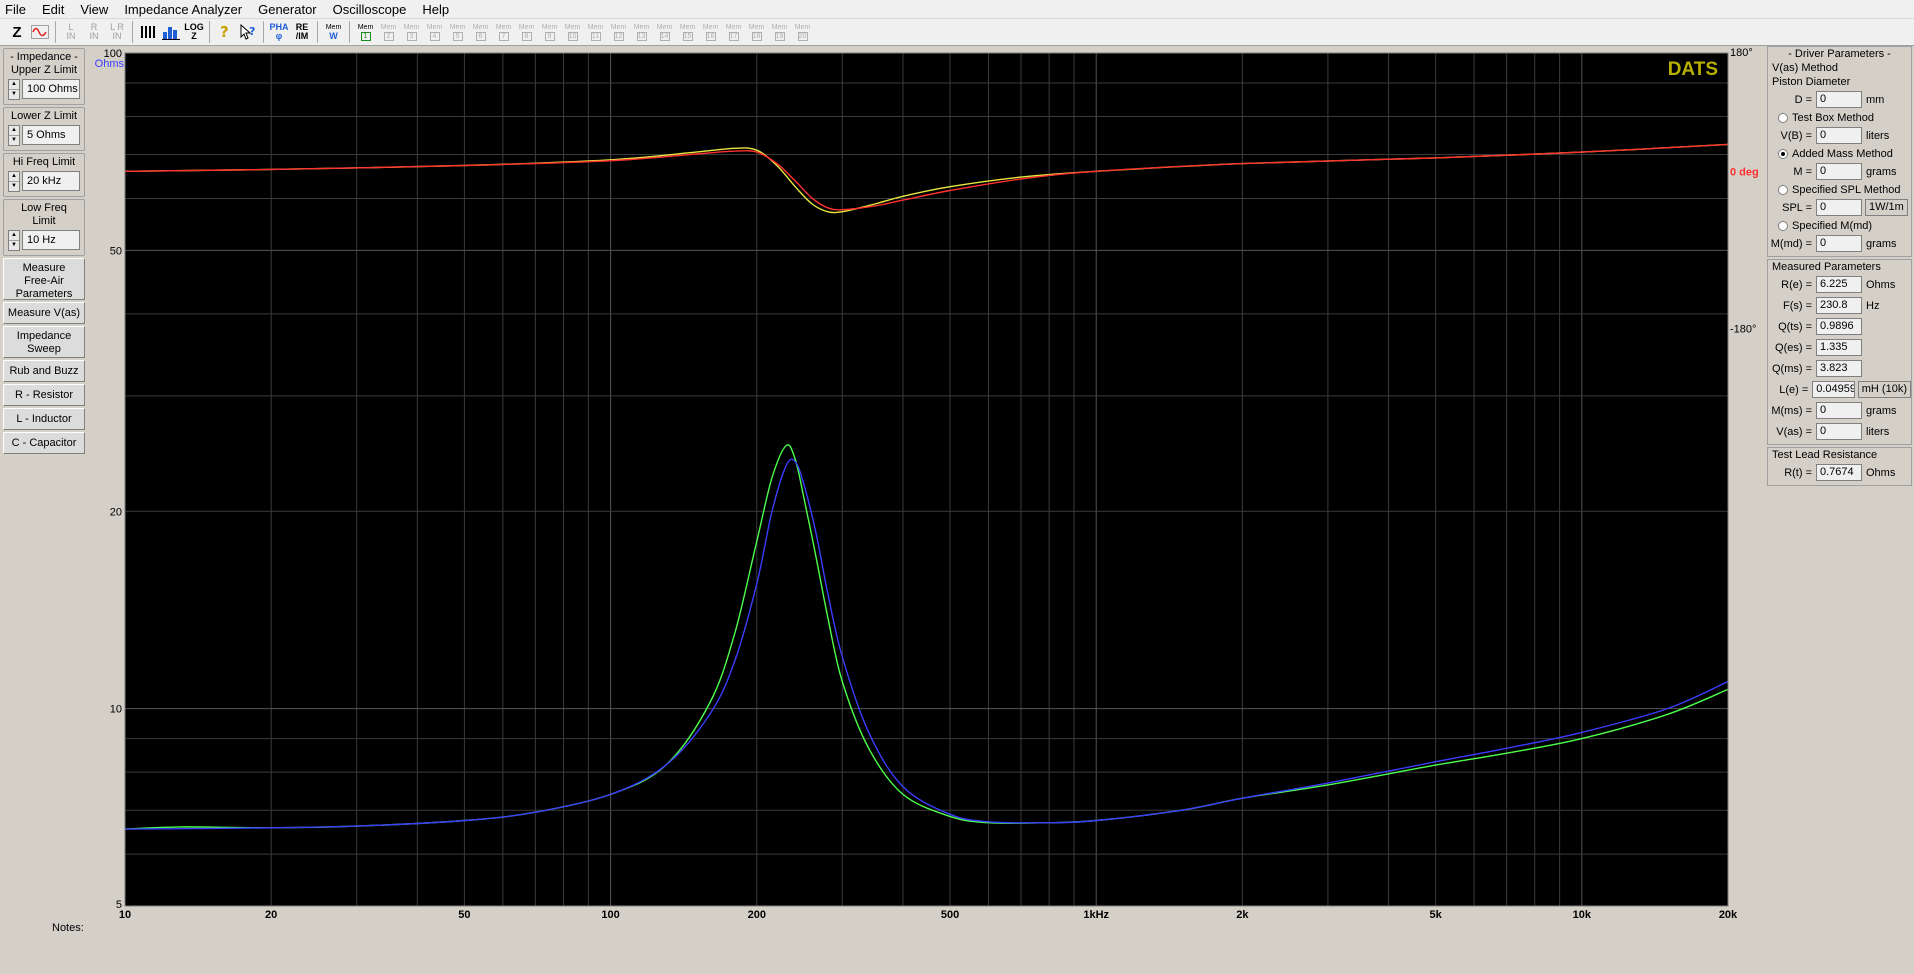 Image resolution: width=1914 pixels, height=974 pixels. What do you see at coordinates (1839, 243) in the screenshot?
I see `mmd-field: 0` at bounding box center [1839, 243].